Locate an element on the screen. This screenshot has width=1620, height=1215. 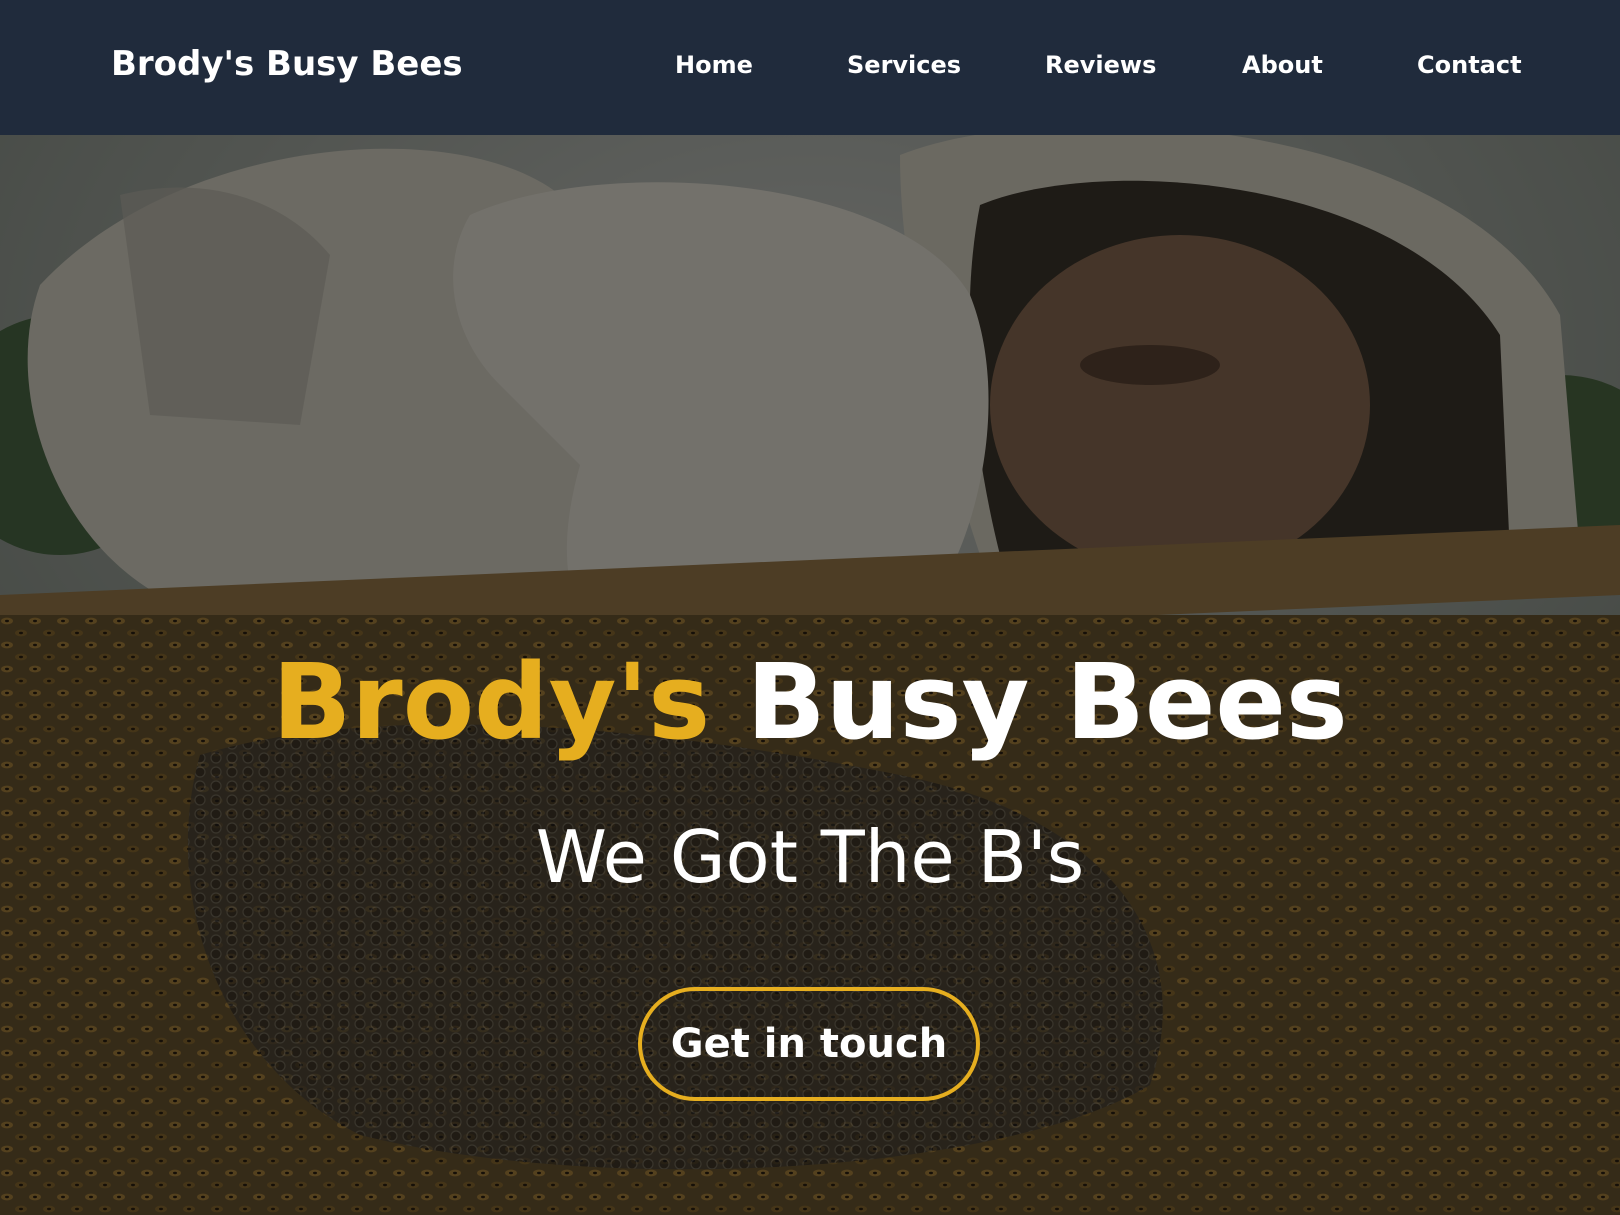
nav-link-about: About is located at coordinates (1282, 65).